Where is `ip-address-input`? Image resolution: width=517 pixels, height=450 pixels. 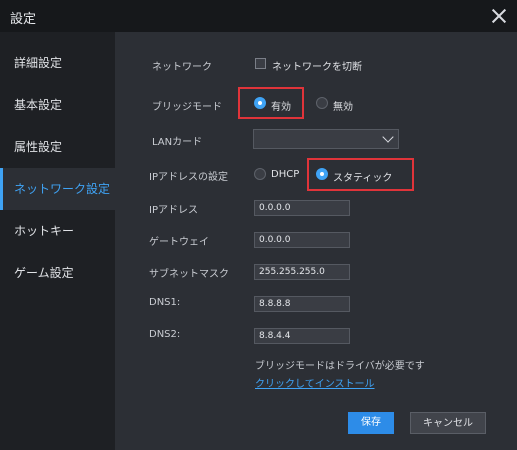
ip-address-input is located at coordinates (302, 208).